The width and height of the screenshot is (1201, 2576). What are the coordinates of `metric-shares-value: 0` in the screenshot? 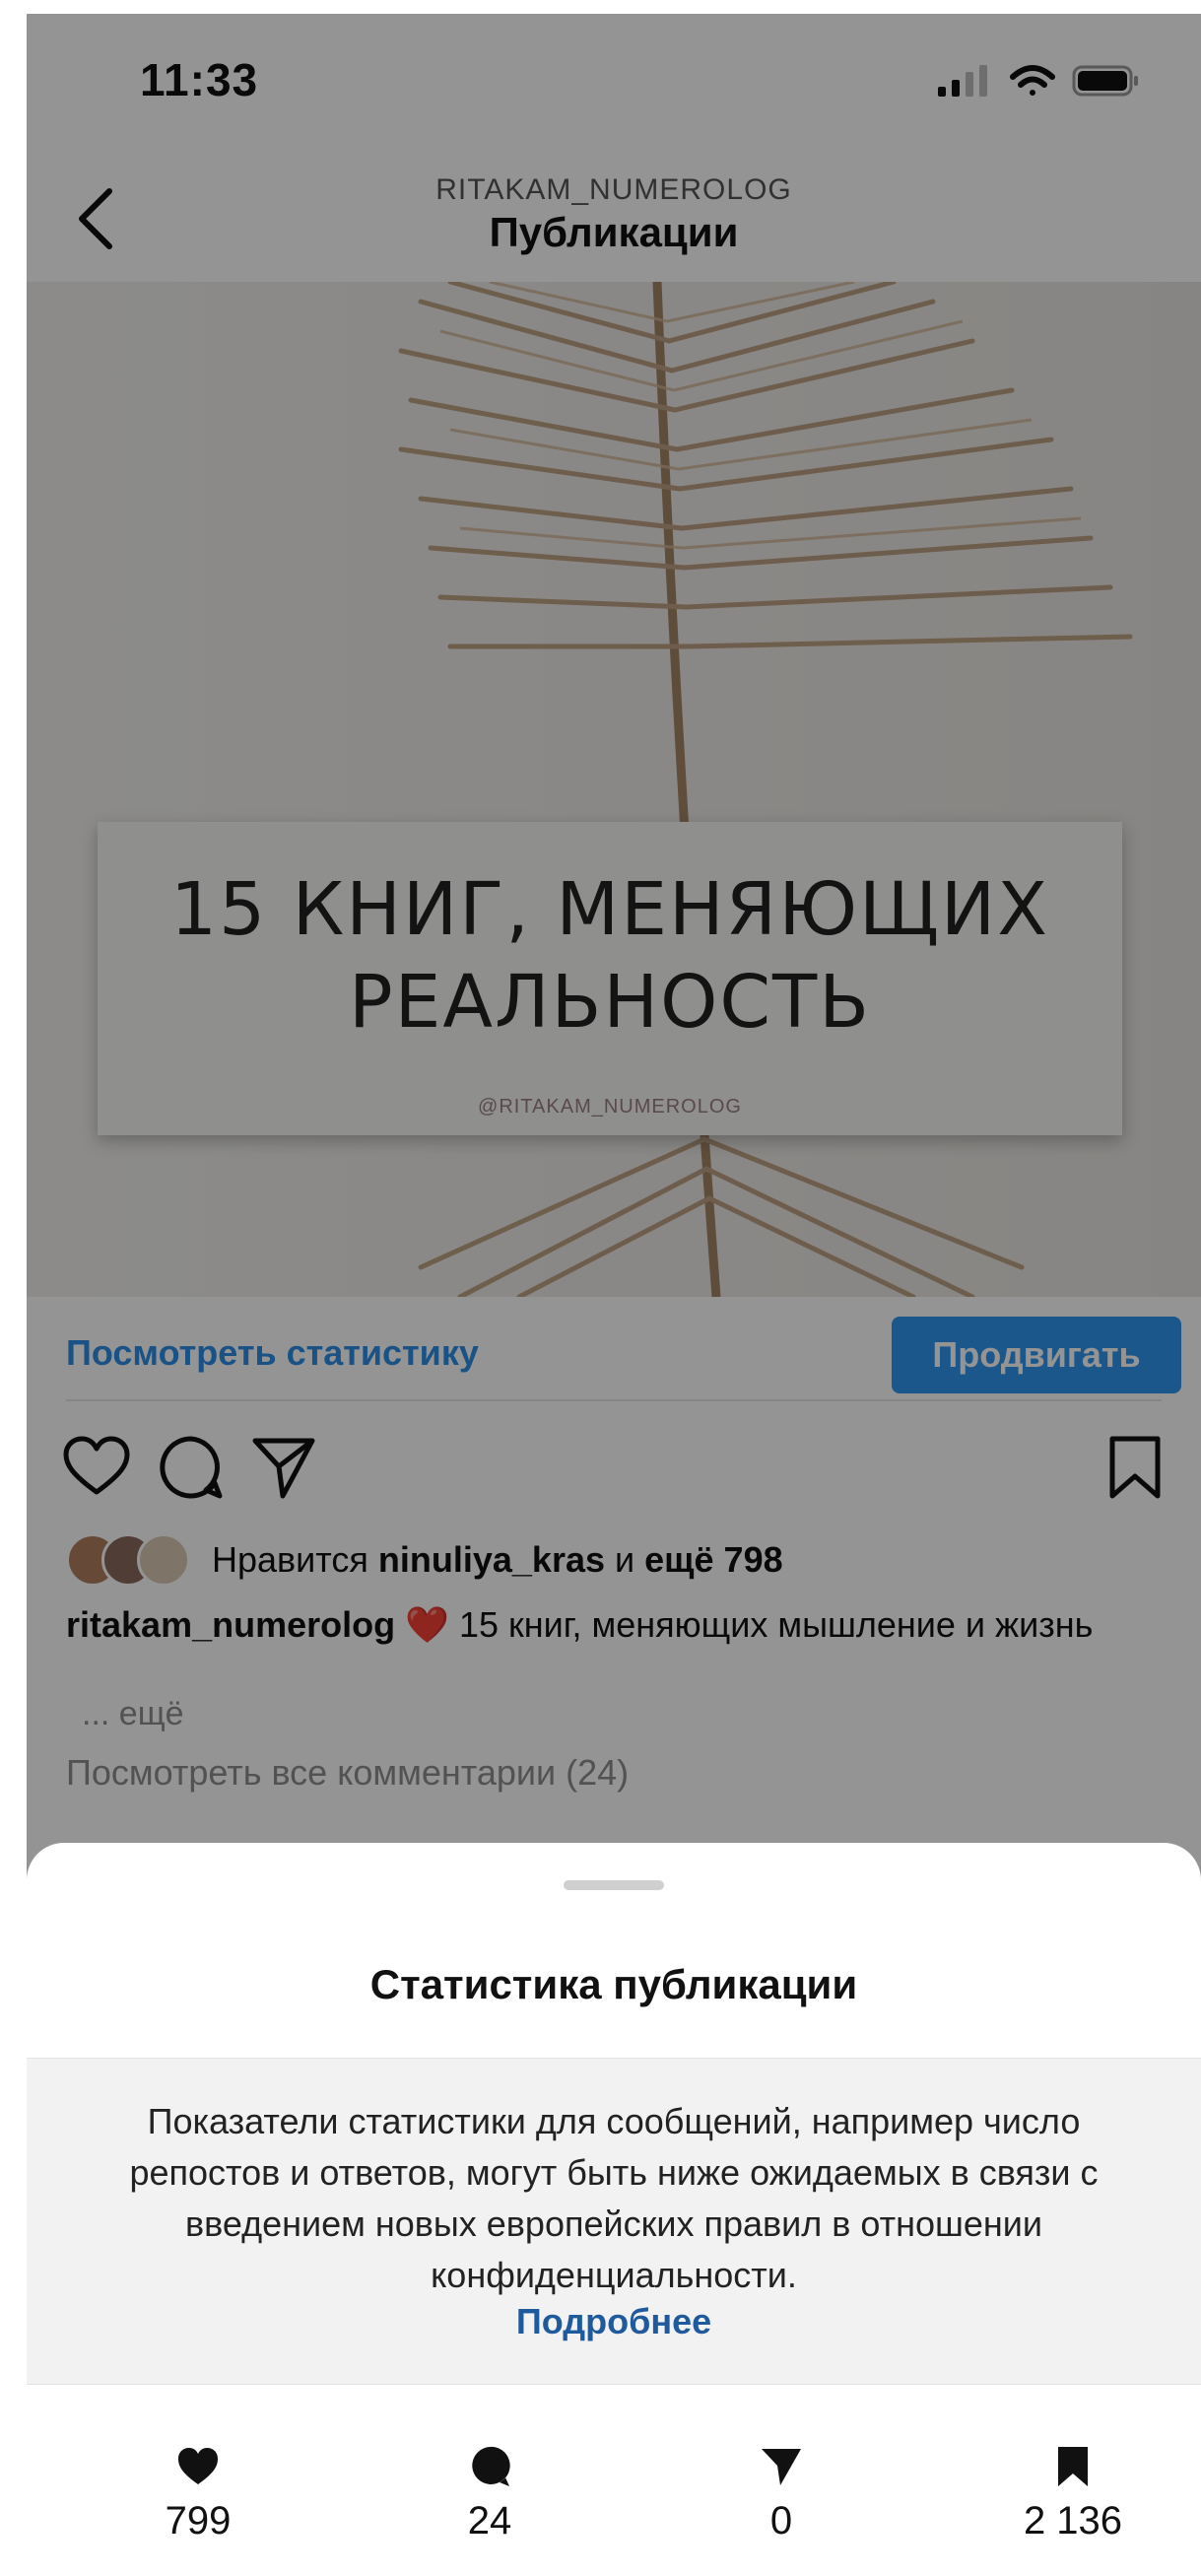 It's located at (781, 2520).